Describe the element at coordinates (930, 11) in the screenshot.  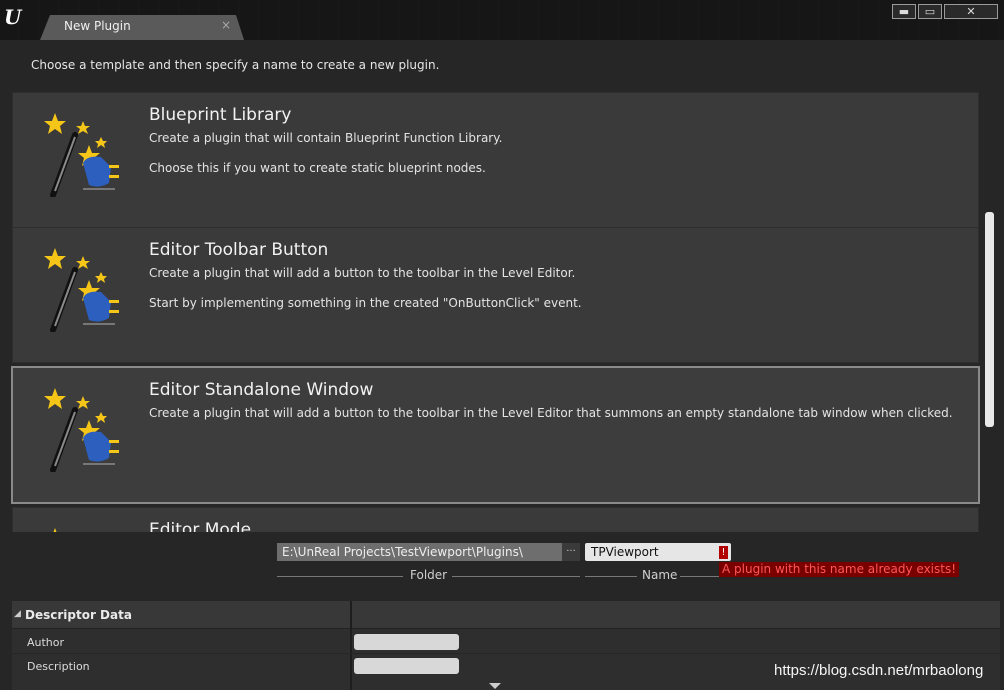
I see `maximize-button: ▭` at that location.